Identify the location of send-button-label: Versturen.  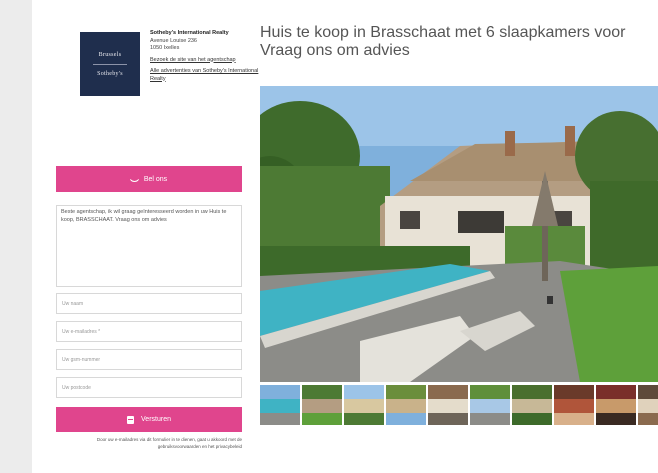
(156, 419).